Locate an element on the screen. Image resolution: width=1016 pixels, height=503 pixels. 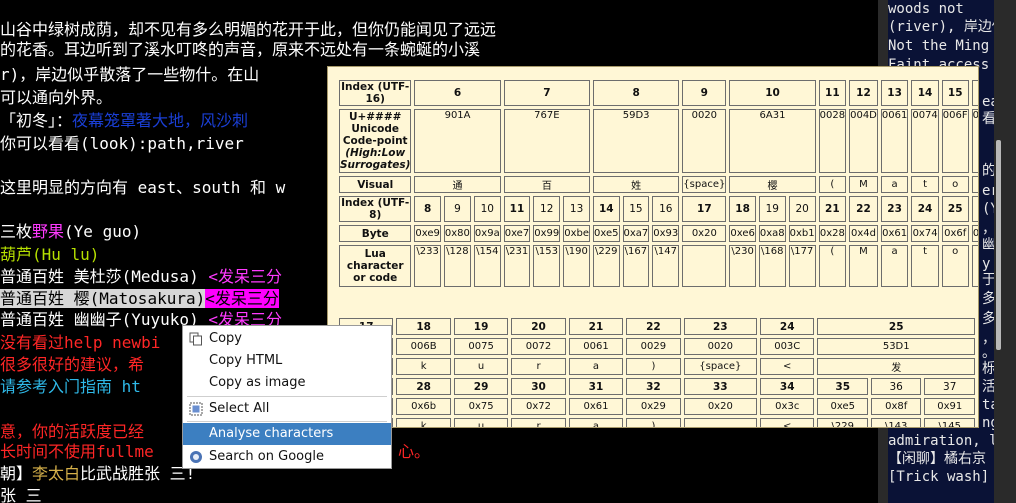
lua-cell: \147 is located at coordinates (666, 266).